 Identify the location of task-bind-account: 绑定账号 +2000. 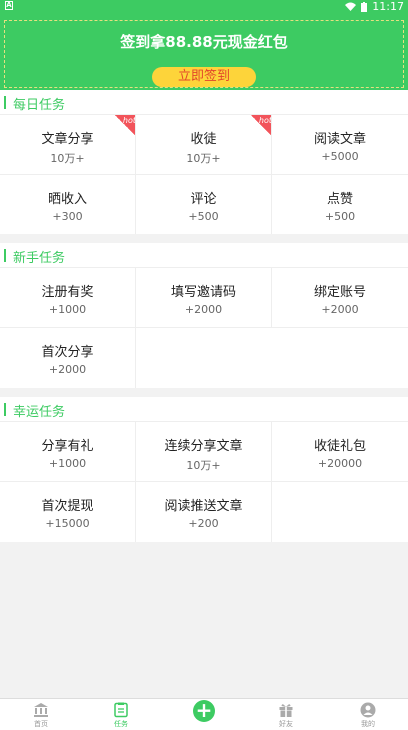
(340, 298).